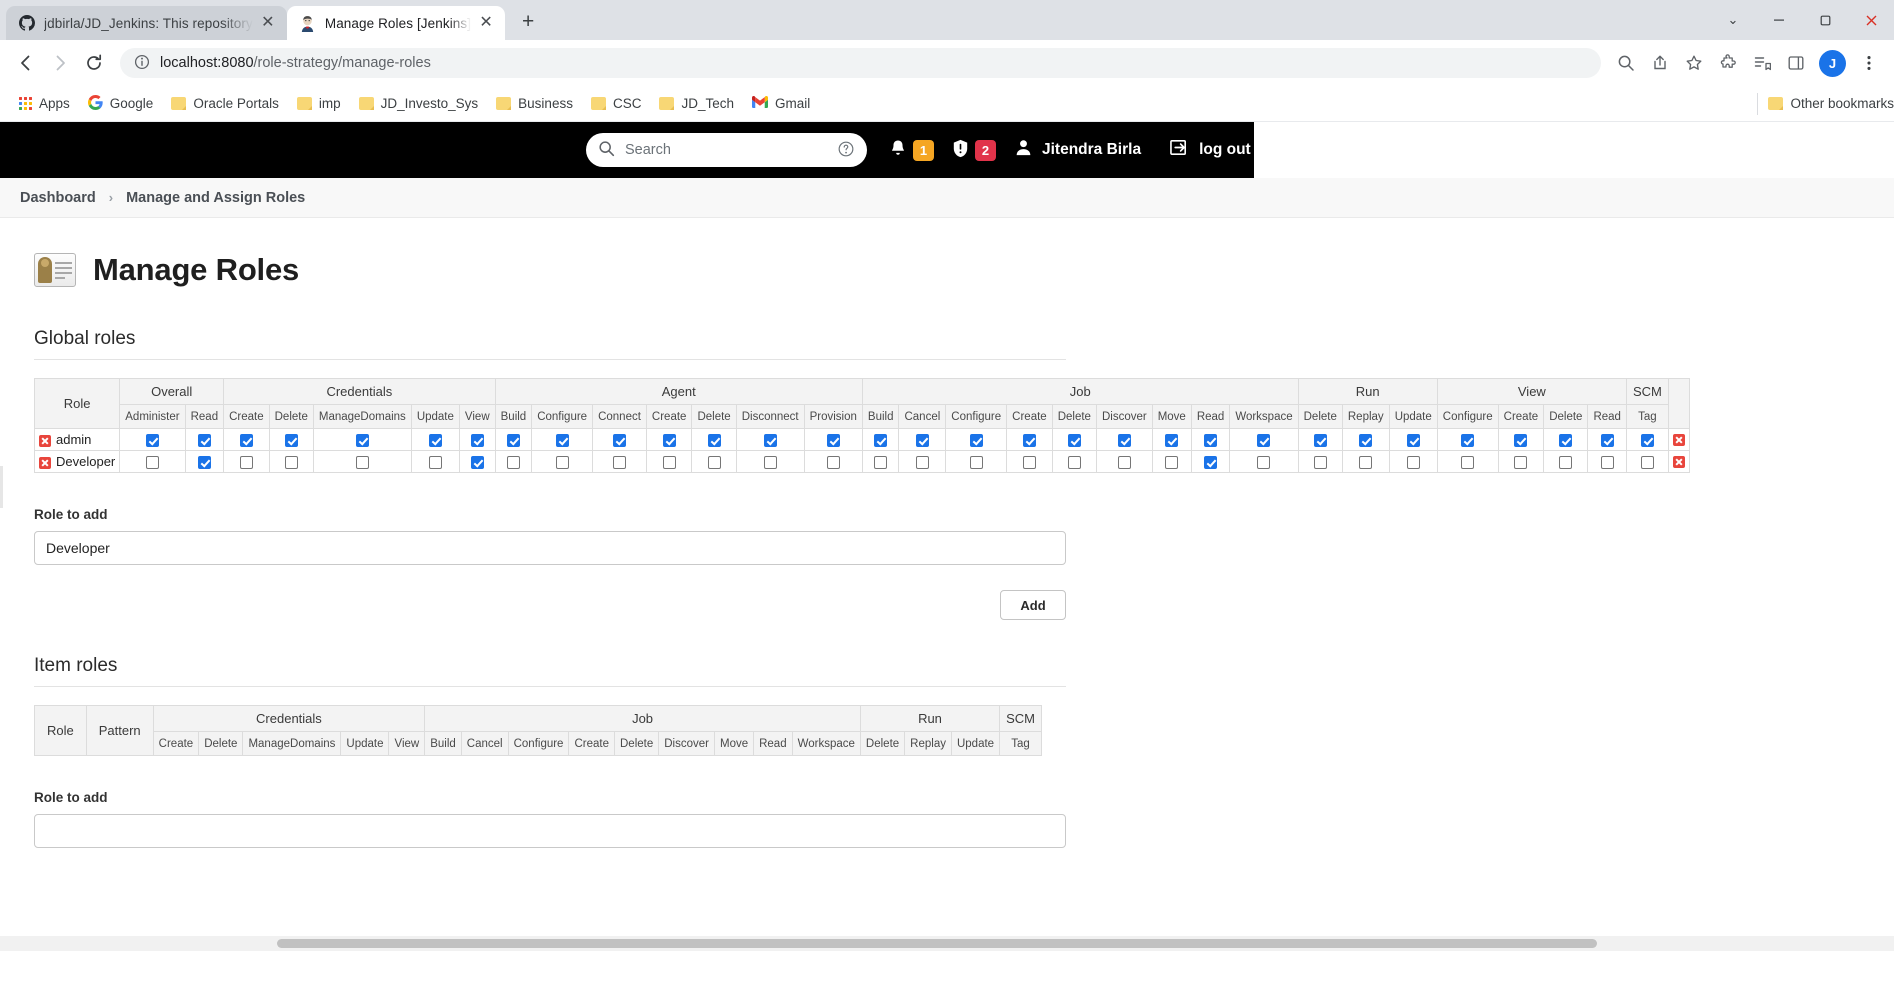 The width and height of the screenshot is (1894, 1004). Describe the element at coordinates (1566, 462) in the screenshot. I see `checkbox-Developer-view-delete` at that location.